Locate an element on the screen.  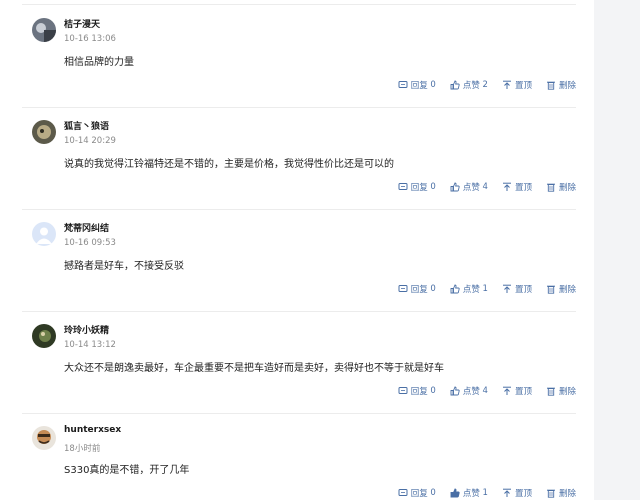
timestamp: 10-16 13:06 is located at coordinates (90, 39).